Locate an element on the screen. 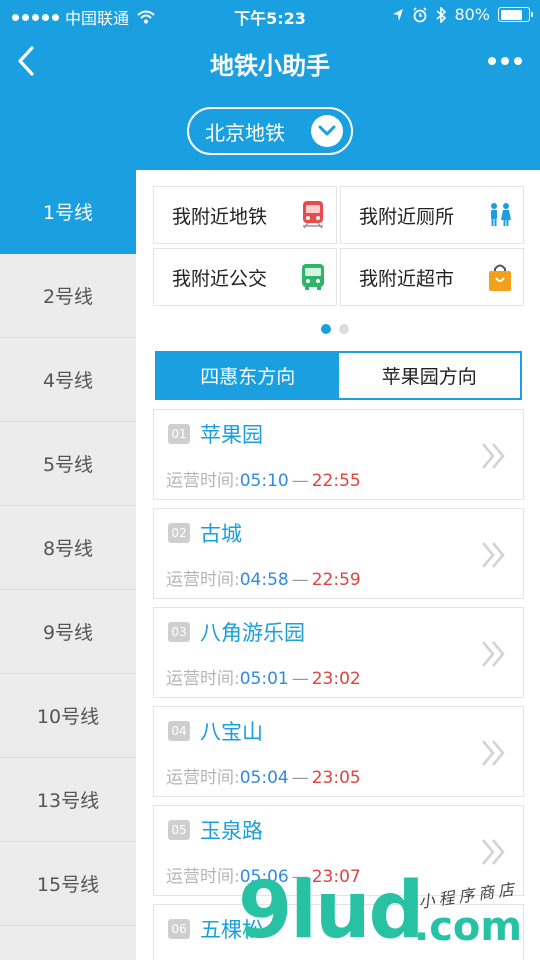 The height and width of the screenshot is (960, 540). station-card: 04 八宝山 运营时间:05:04—23:05 is located at coordinates (338, 751).